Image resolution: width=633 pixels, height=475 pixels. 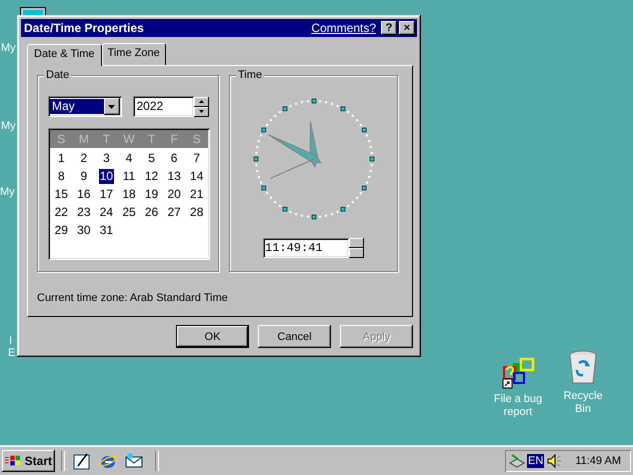 I want to click on calendar-day: 23, so click(x=84, y=212).